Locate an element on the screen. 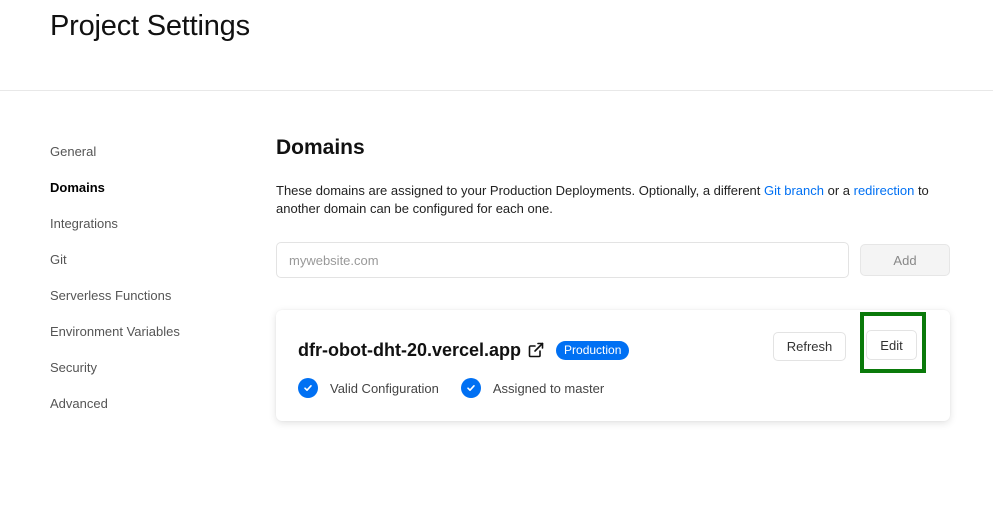 The width and height of the screenshot is (993, 520). sidebar-item-domains: Domains is located at coordinates (150, 188).